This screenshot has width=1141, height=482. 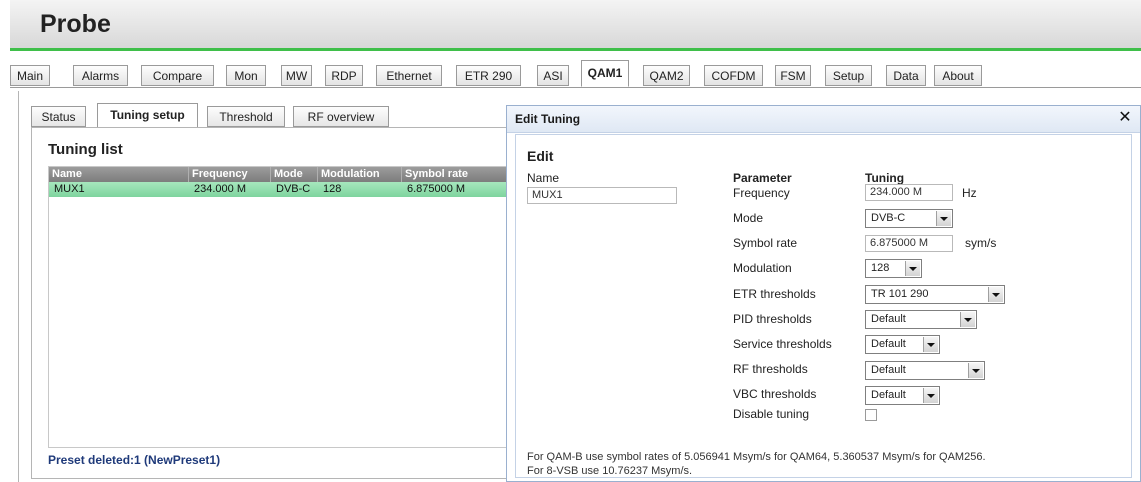 What do you see at coordinates (69, 189) in the screenshot?
I see `cell-name: MUX1` at bounding box center [69, 189].